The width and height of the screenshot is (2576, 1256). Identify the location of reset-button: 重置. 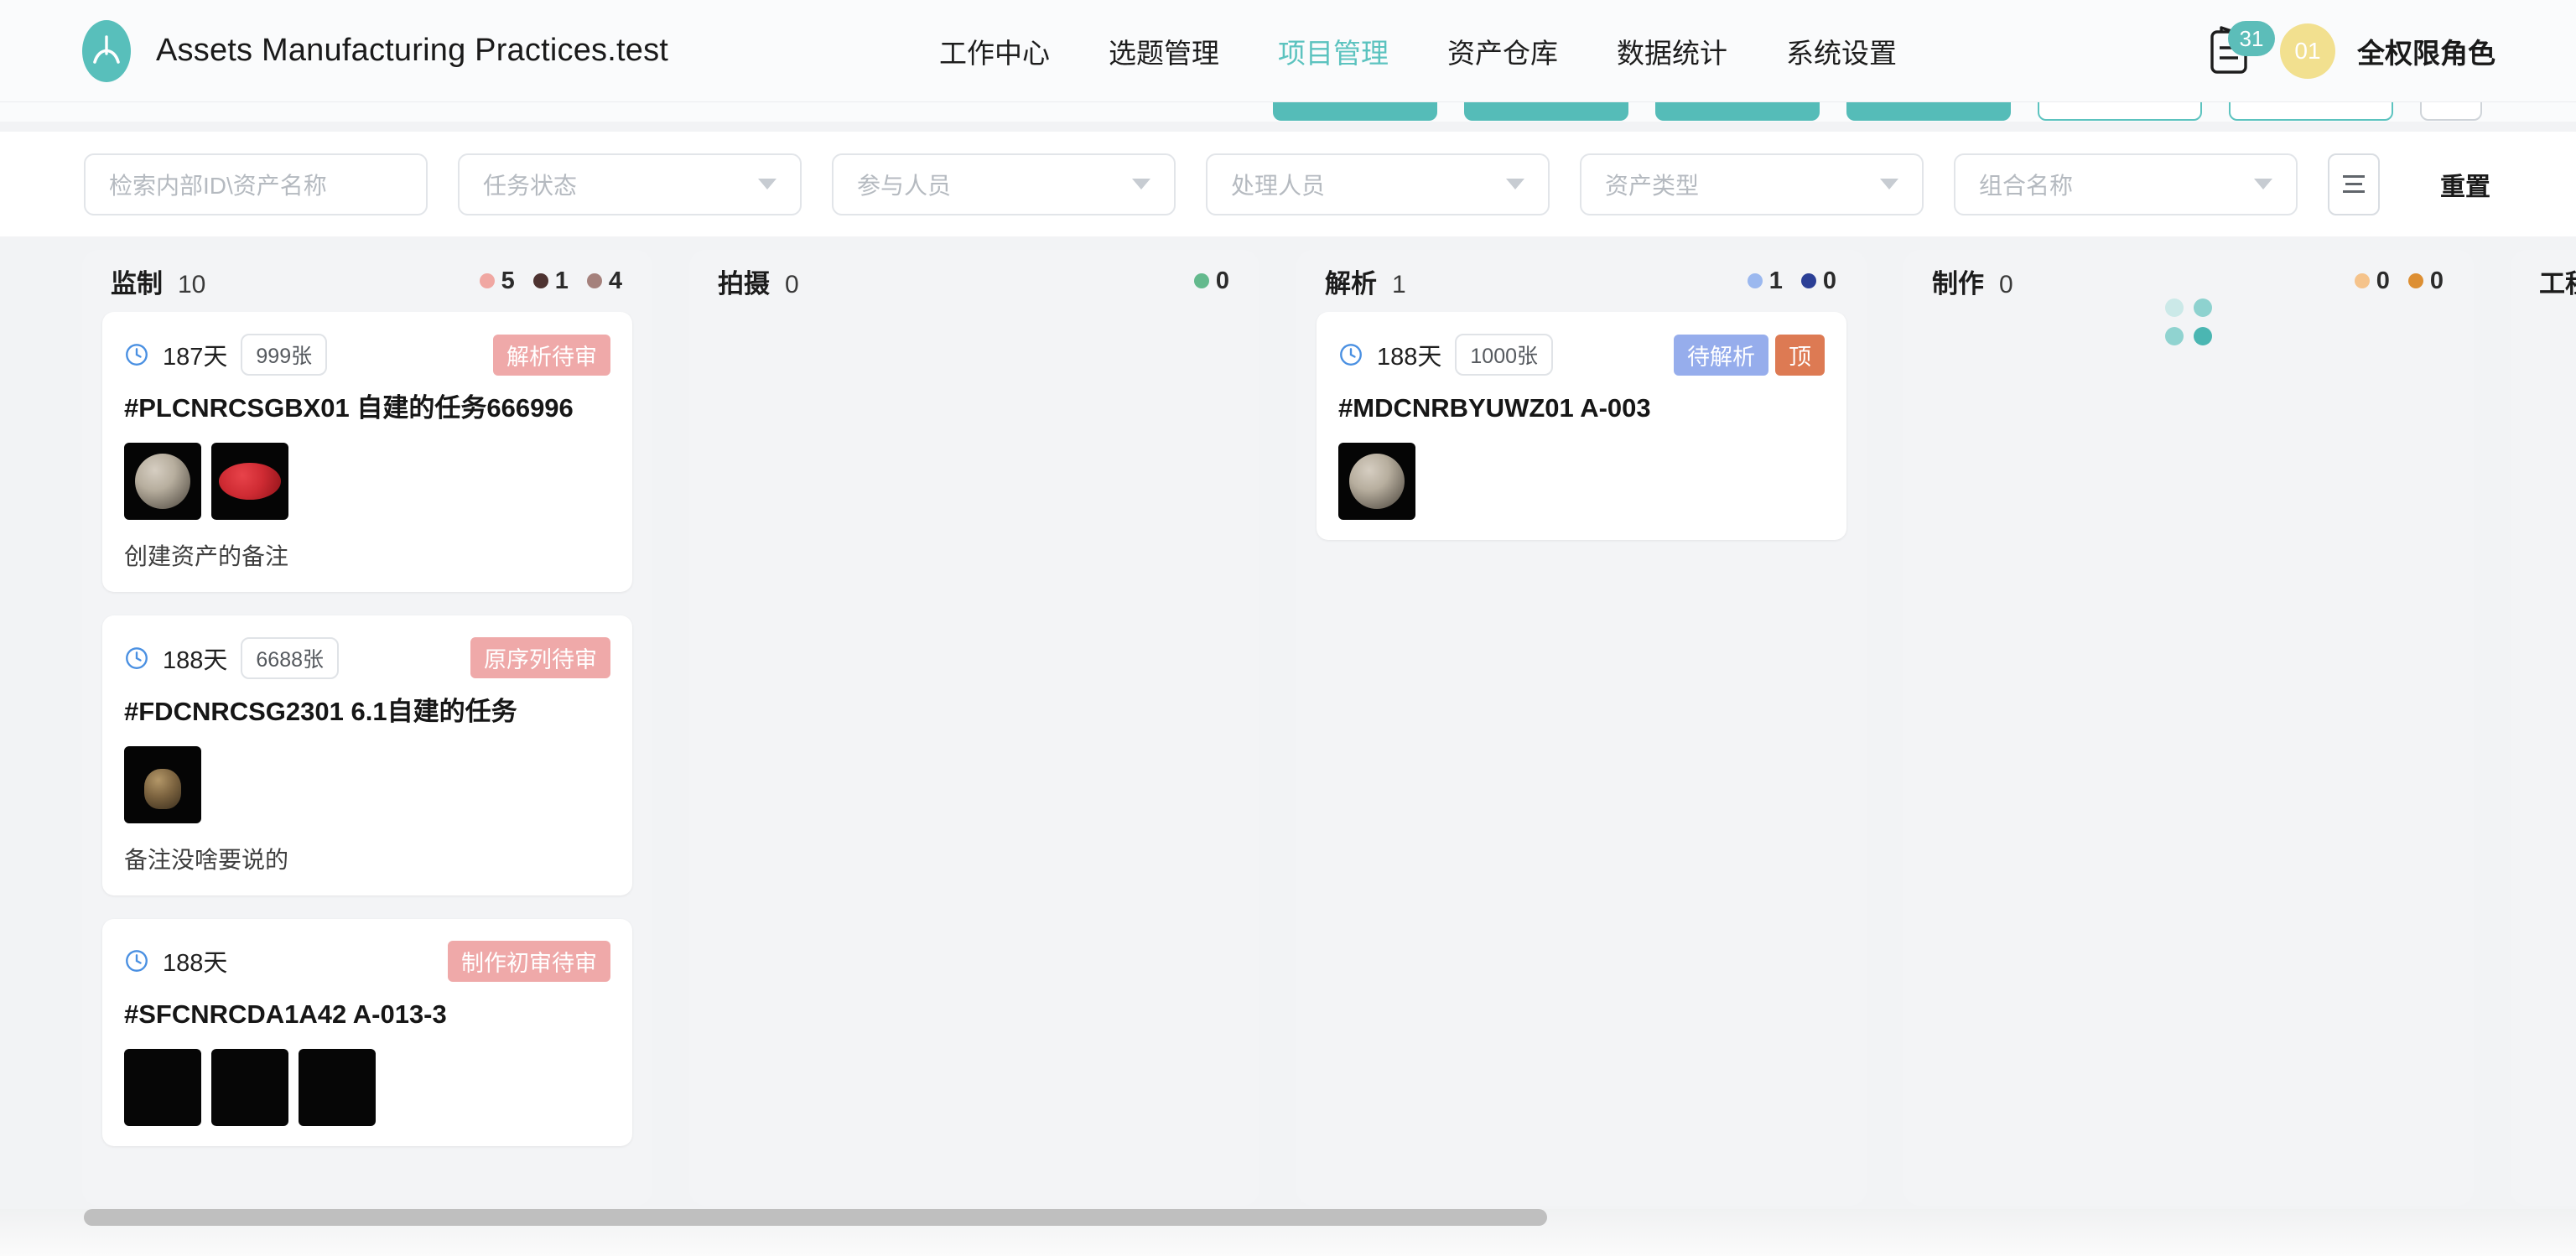
(2465, 184).